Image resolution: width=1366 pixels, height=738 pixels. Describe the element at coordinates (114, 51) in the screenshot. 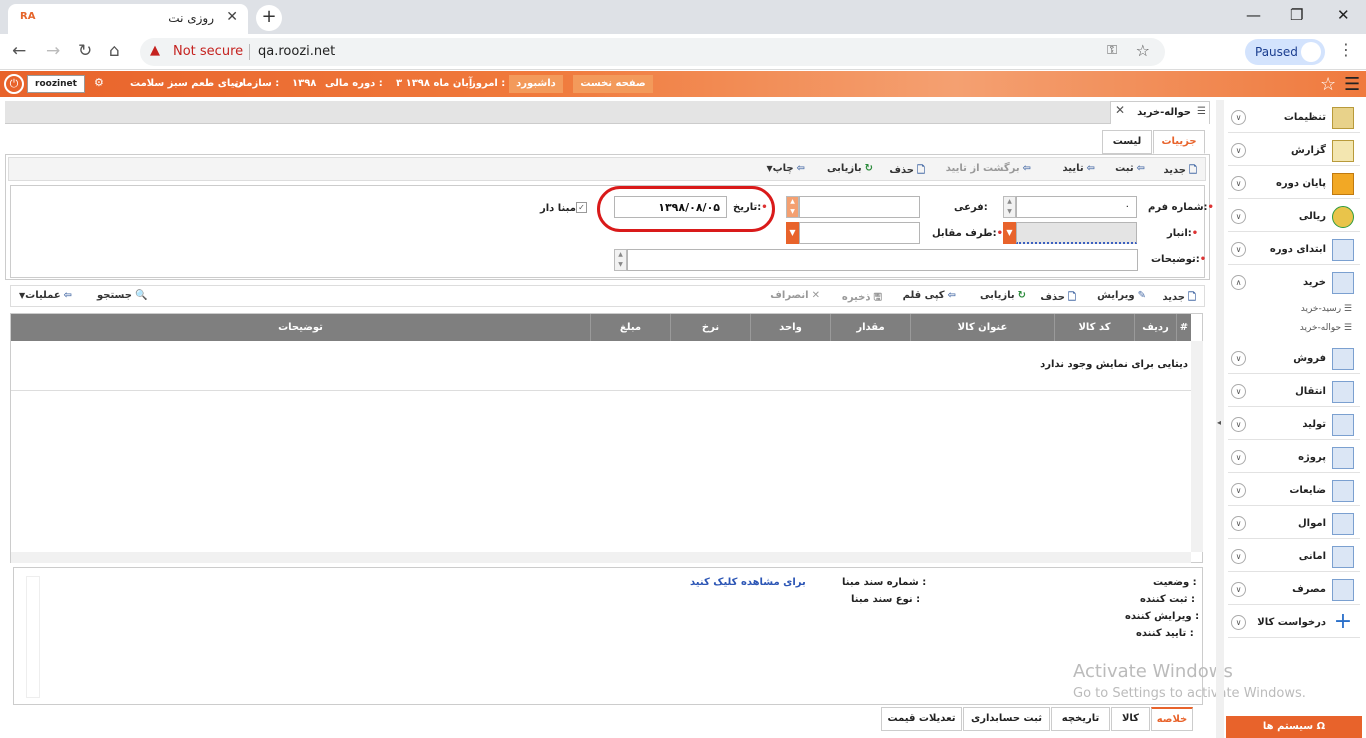

I see `home-icon: ⌂` at that location.